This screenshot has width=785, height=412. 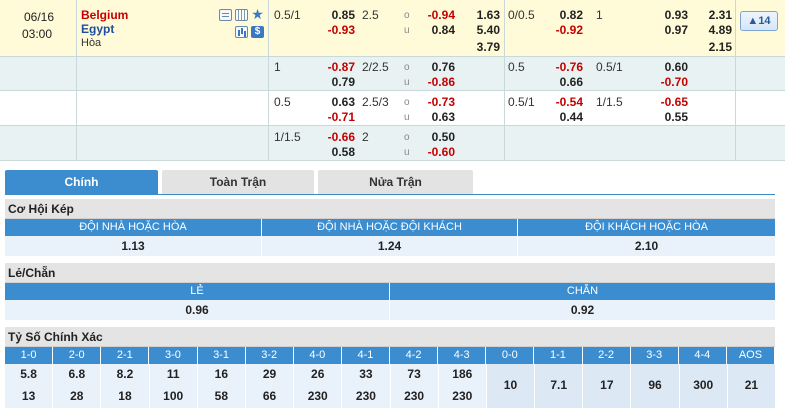 What do you see at coordinates (646, 246) in the screenshot?
I see `odds-away-or-draw: 2.10` at bounding box center [646, 246].